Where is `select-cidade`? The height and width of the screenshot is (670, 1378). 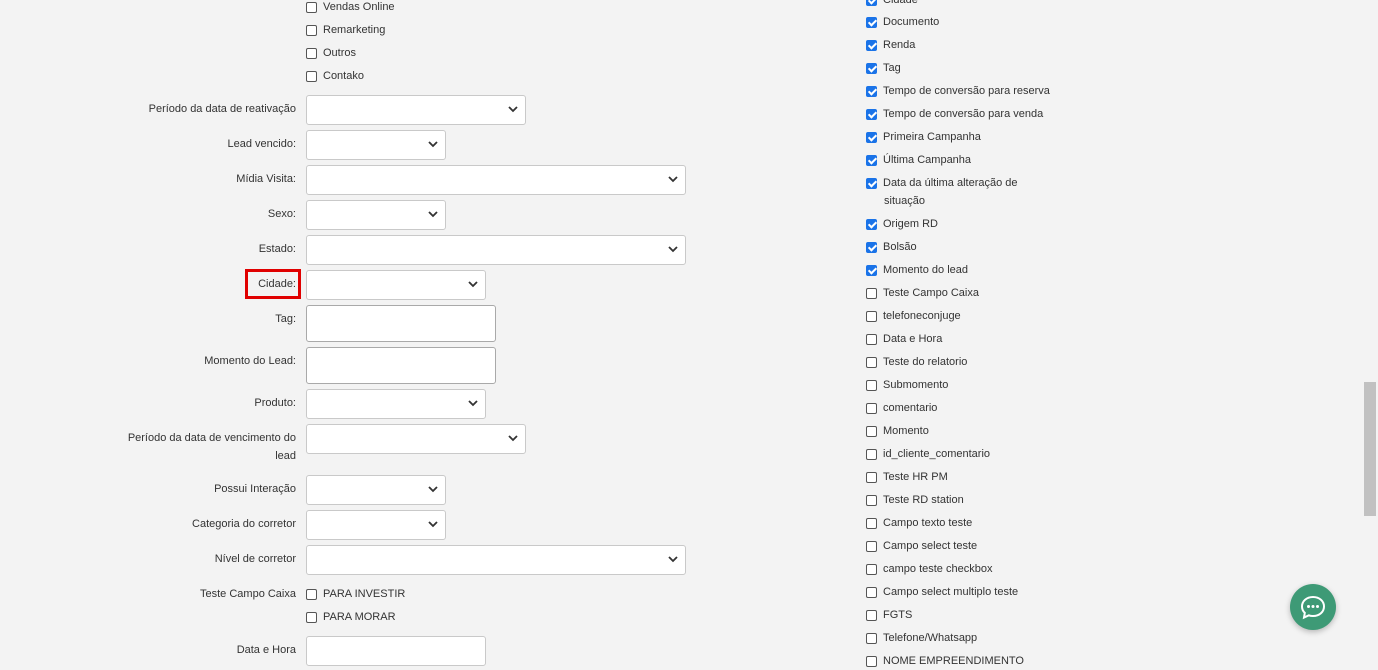
select-cidade is located at coordinates (396, 285).